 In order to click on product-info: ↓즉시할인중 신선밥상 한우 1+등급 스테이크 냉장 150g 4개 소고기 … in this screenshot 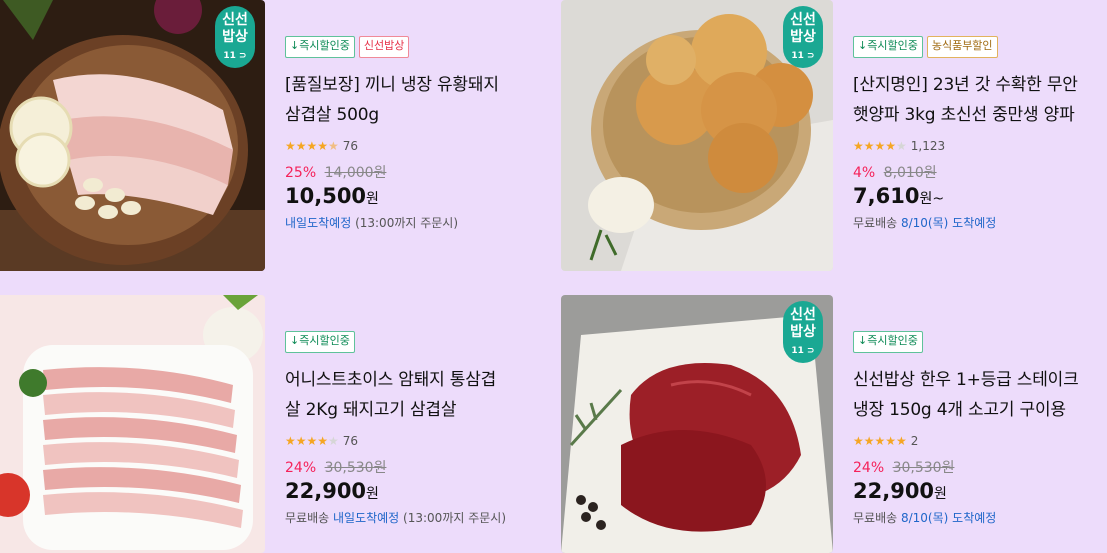, I will do `click(980, 428)`.